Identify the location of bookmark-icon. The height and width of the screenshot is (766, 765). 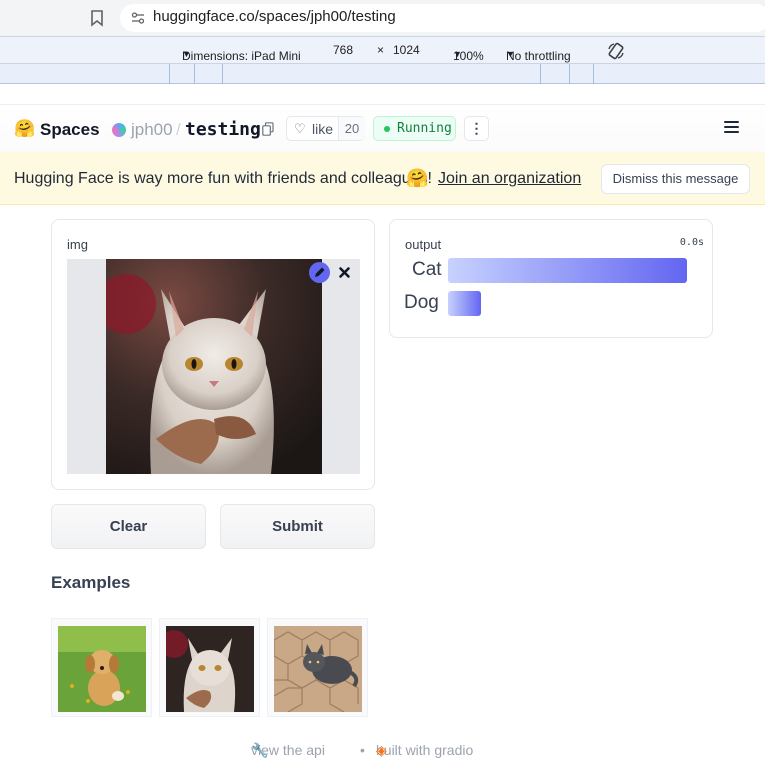
(97, 18).